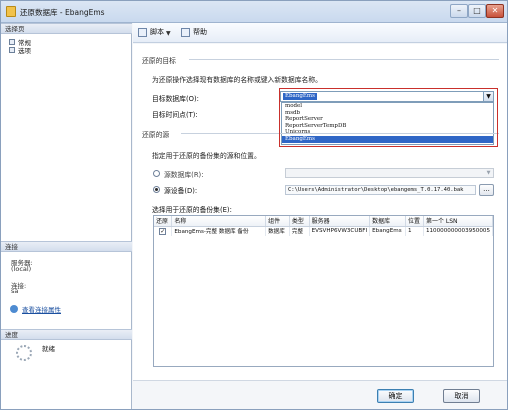 The width and height of the screenshot is (508, 410). Describe the element at coordinates (24, 353) in the screenshot. I see `progress-spinner-icon` at that location.